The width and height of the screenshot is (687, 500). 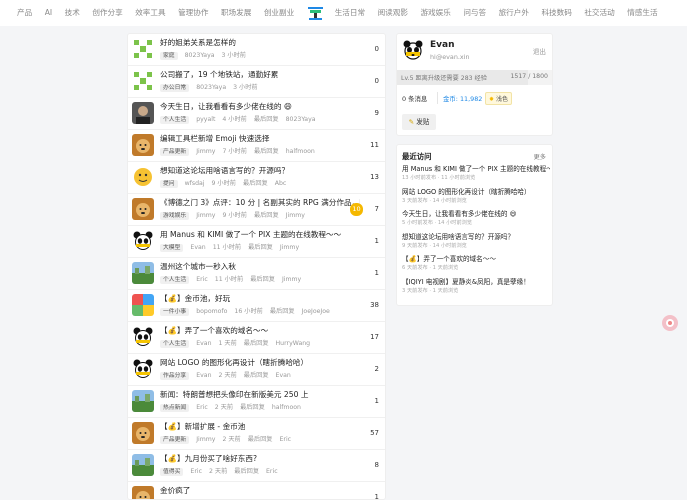 I want to click on post-row: 金价疯了 1, so click(x=256, y=490).